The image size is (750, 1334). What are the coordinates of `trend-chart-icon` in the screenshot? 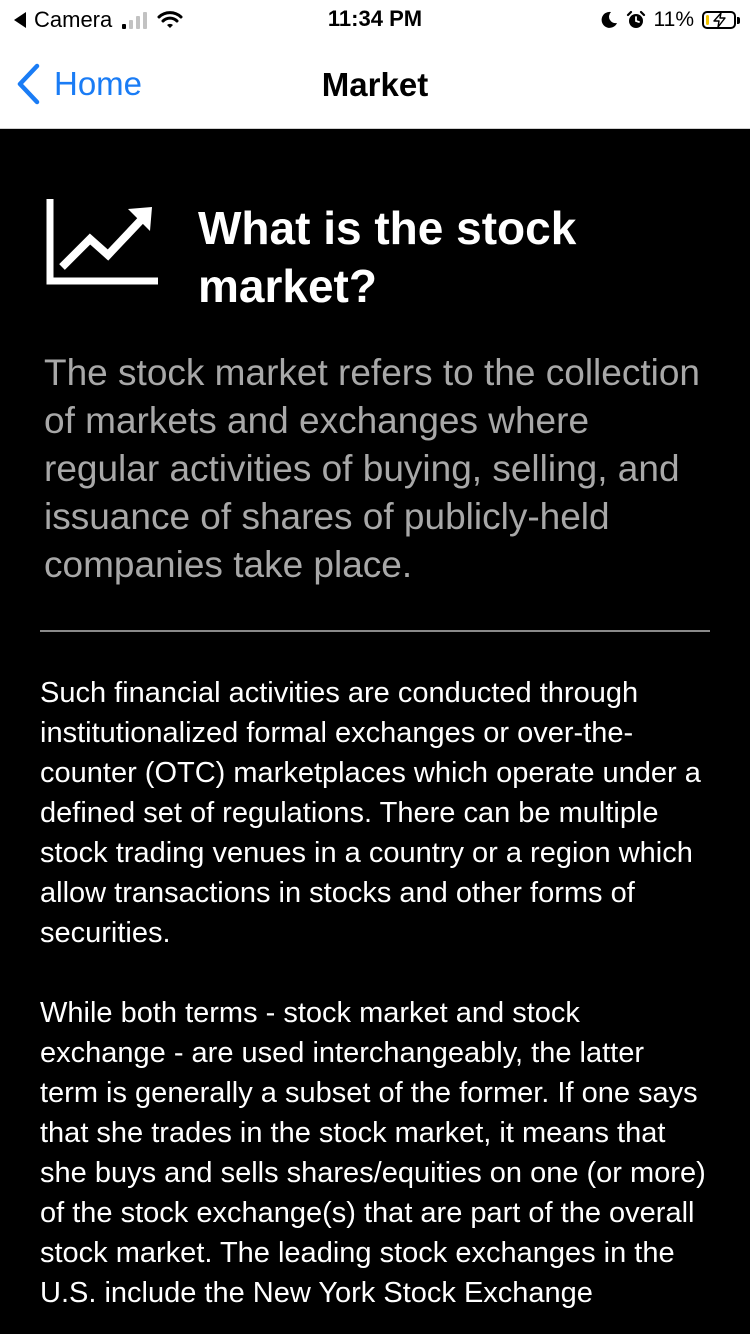 It's located at (102, 242).